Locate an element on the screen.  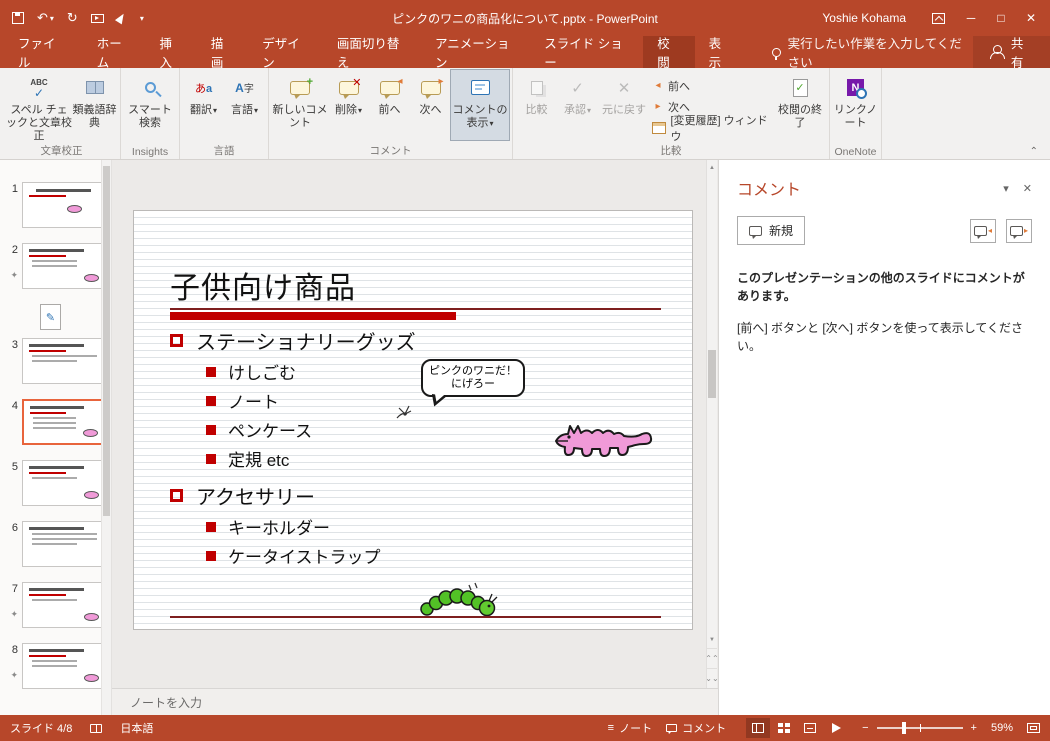
maximize-button: □ is located at coordinates (1001, 18).